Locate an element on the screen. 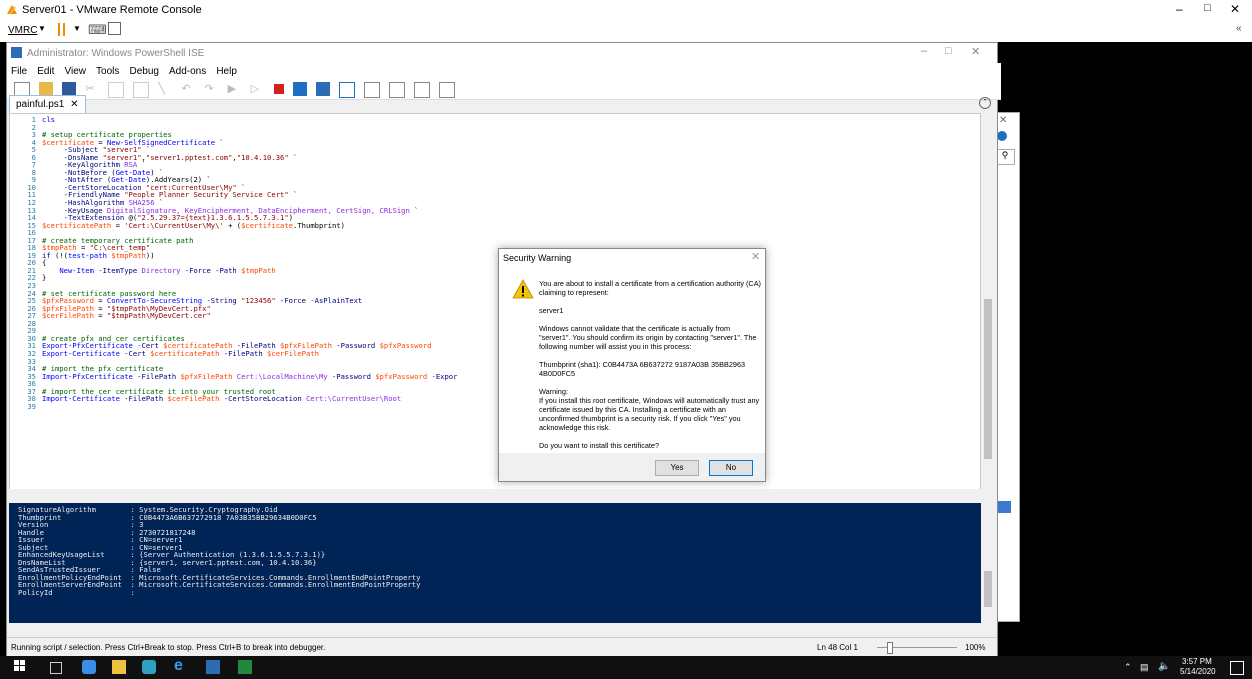  editor-scroll-thumb is located at coordinates (988, 379).